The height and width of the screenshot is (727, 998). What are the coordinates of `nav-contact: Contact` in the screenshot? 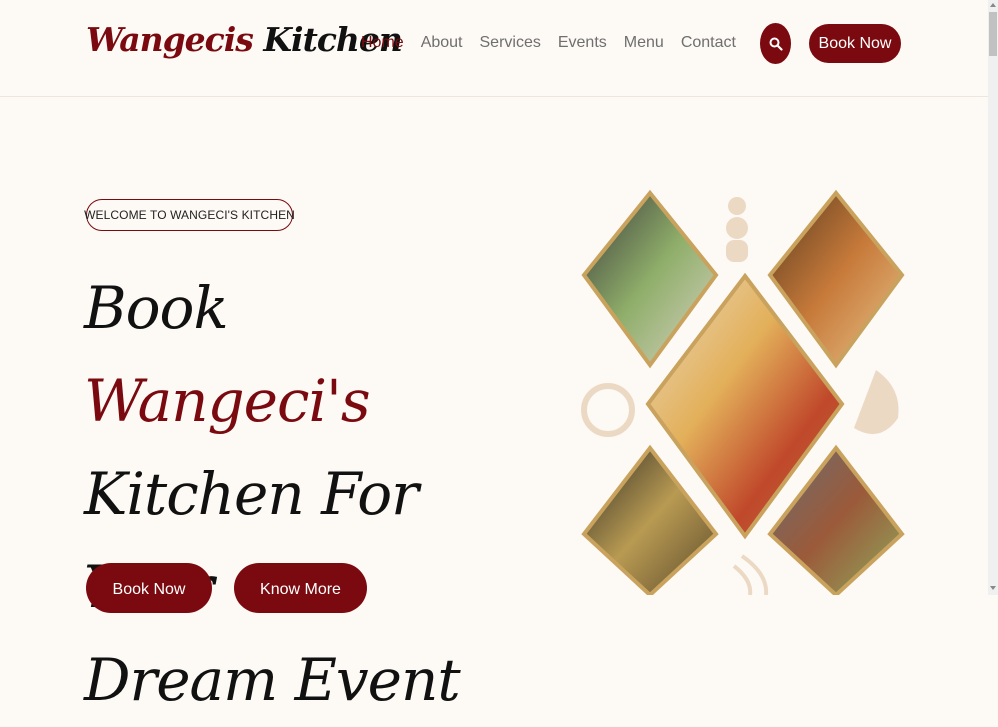 It's located at (708, 43).